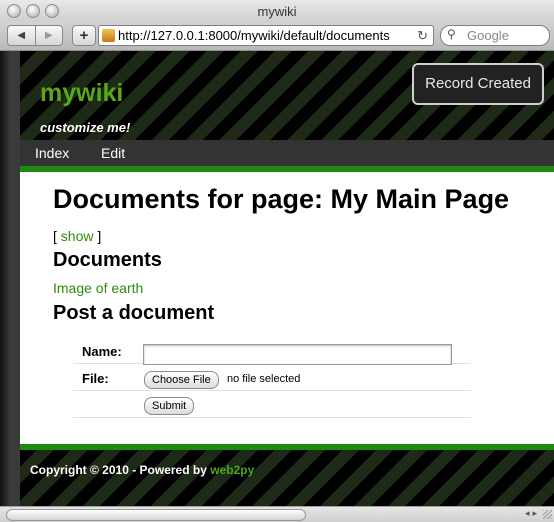  Describe the element at coordinates (297, 354) in the screenshot. I see `name-input` at that location.